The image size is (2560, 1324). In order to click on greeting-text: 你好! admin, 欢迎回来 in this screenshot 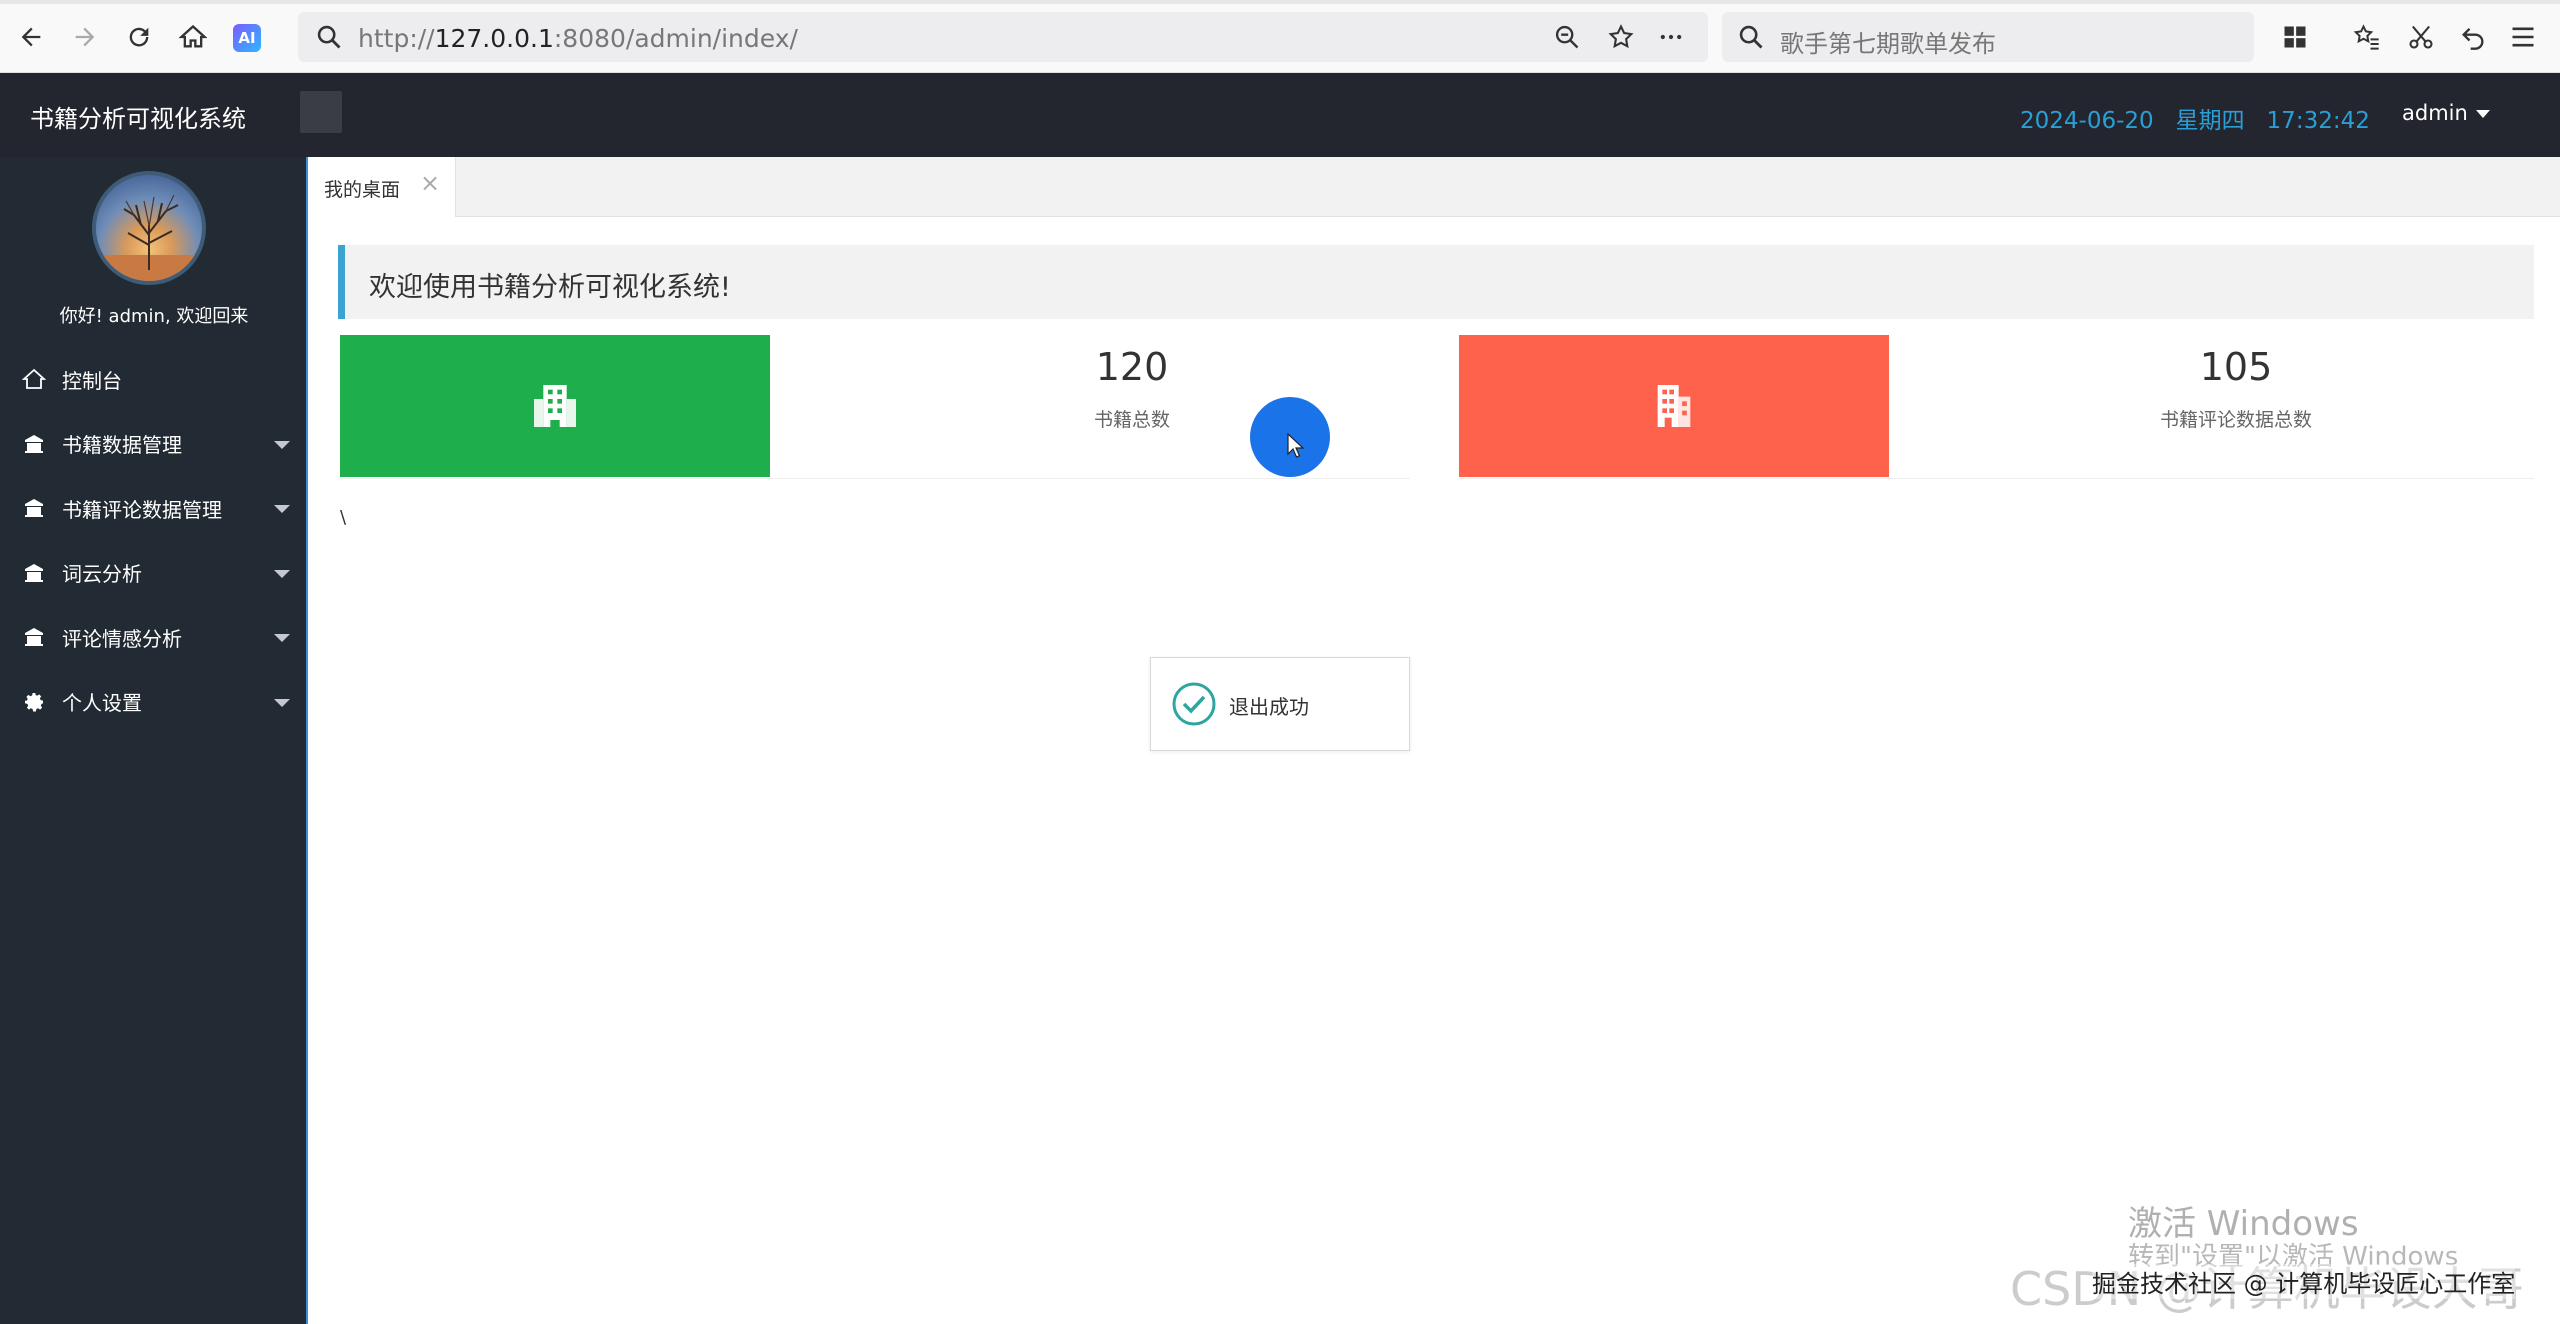, I will do `click(154, 316)`.